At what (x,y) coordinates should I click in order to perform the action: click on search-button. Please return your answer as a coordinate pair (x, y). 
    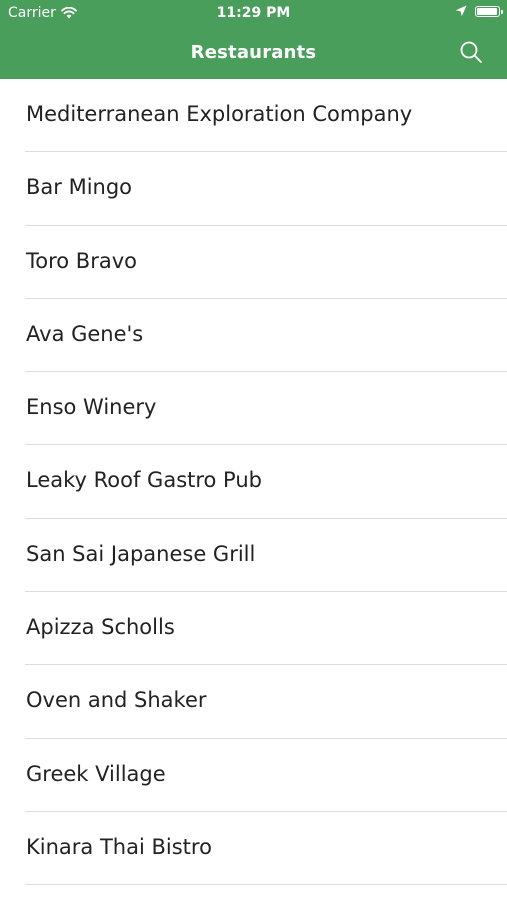
    Looking at the image, I should click on (471, 52).